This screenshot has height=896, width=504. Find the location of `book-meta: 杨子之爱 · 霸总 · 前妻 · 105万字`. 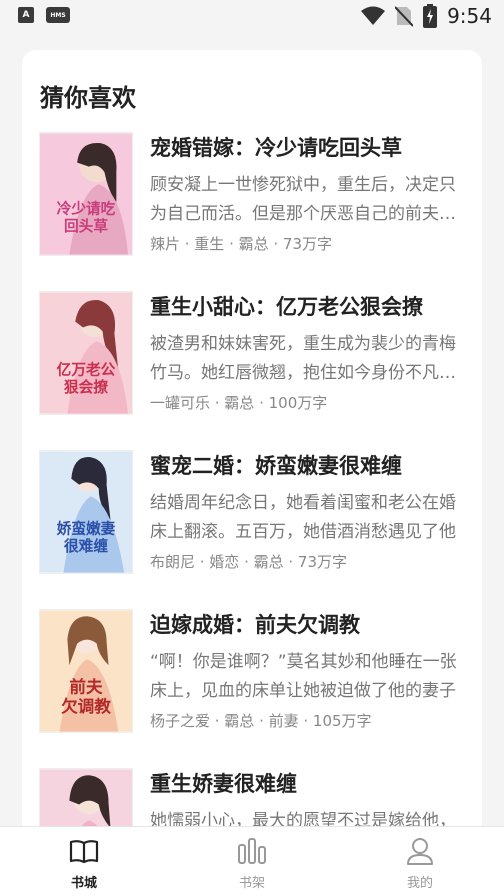

book-meta: 杨子之爱 · 霸总 · 前妻 · 105万字 is located at coordinates (261, 721).